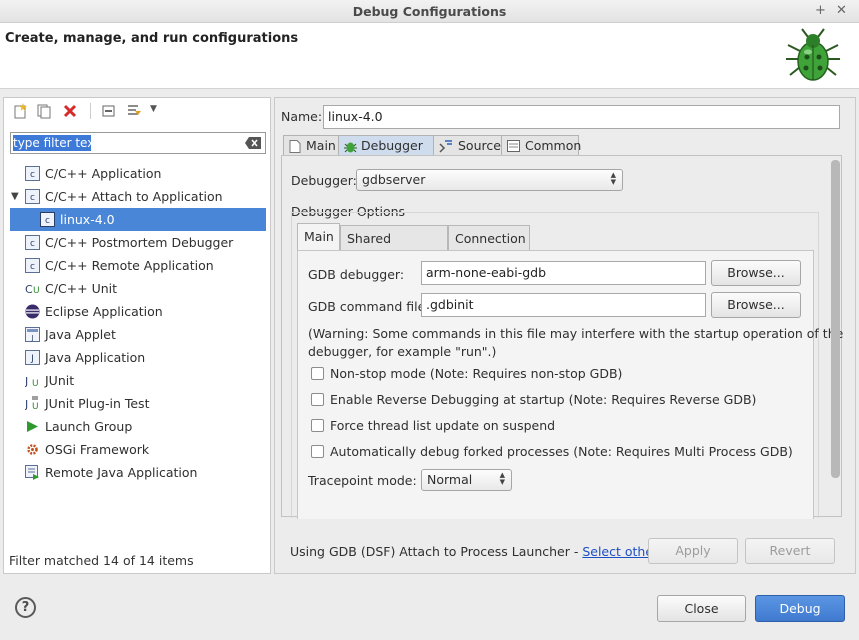 Image resolution: width=859 pixels, height=640 pixels. What do you see at coordinates (317, 451) in the screenshot?
I see `debug-forked-processes-checkbox` at bounding box center [317, 451].